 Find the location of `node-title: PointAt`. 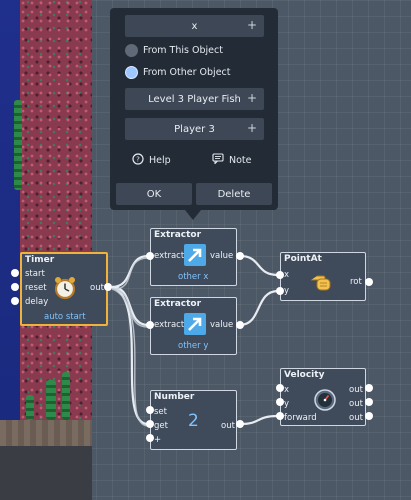

node-title: PointAt is located at coordinates (303, 259).